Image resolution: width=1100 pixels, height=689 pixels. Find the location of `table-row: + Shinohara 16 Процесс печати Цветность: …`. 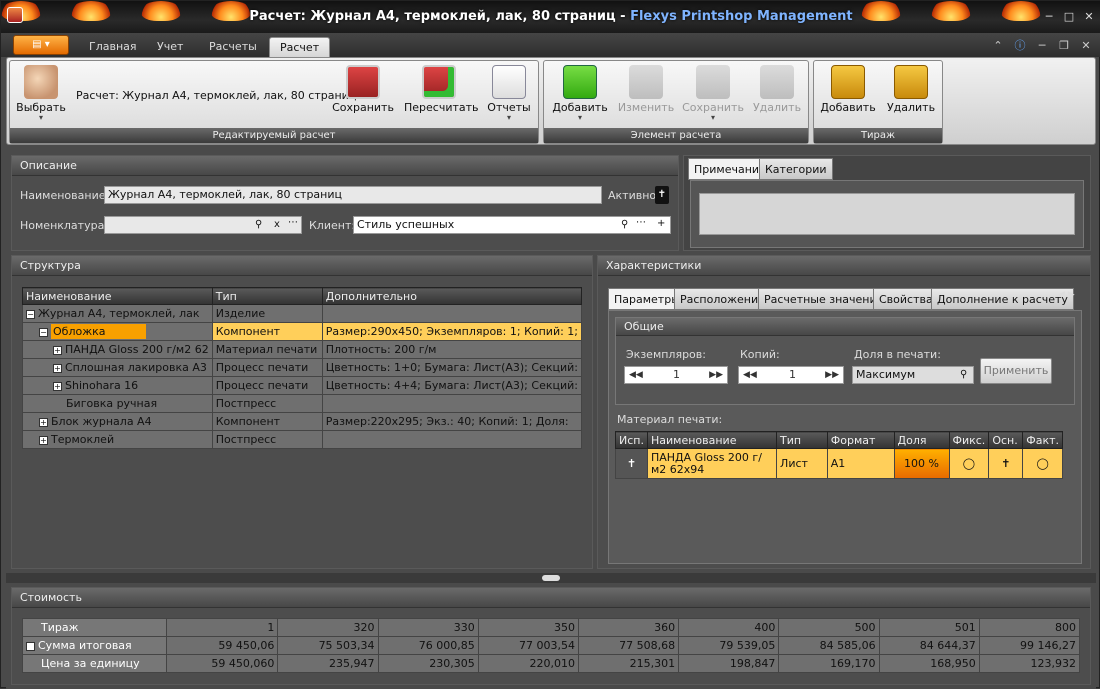

table-row: + Shinohara 16 Процесс печати Цветность: … is located at coordinates (302, 385).